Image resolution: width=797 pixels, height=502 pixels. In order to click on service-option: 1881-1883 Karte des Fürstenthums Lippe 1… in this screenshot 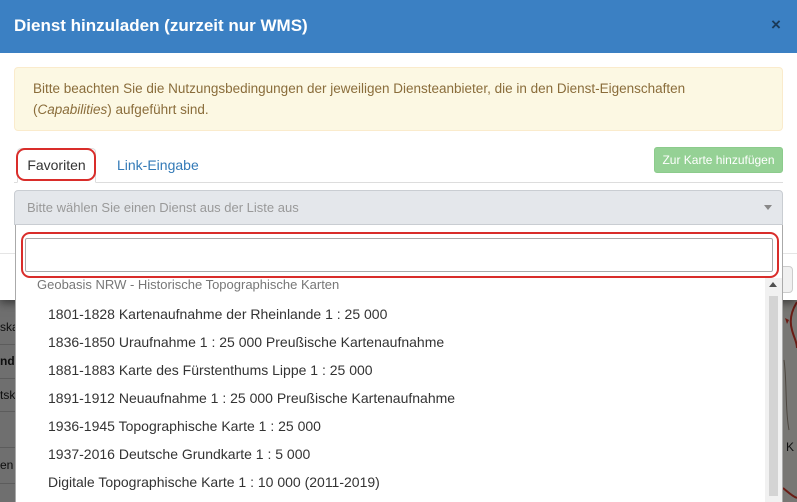, I will do `click(399, 370)`.